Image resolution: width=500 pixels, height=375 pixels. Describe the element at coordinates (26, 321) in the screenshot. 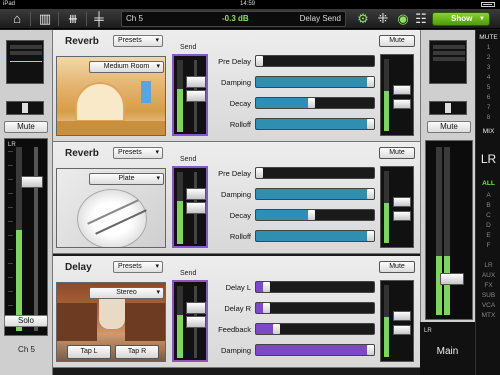

I see `solo-button: Solo` at that location.